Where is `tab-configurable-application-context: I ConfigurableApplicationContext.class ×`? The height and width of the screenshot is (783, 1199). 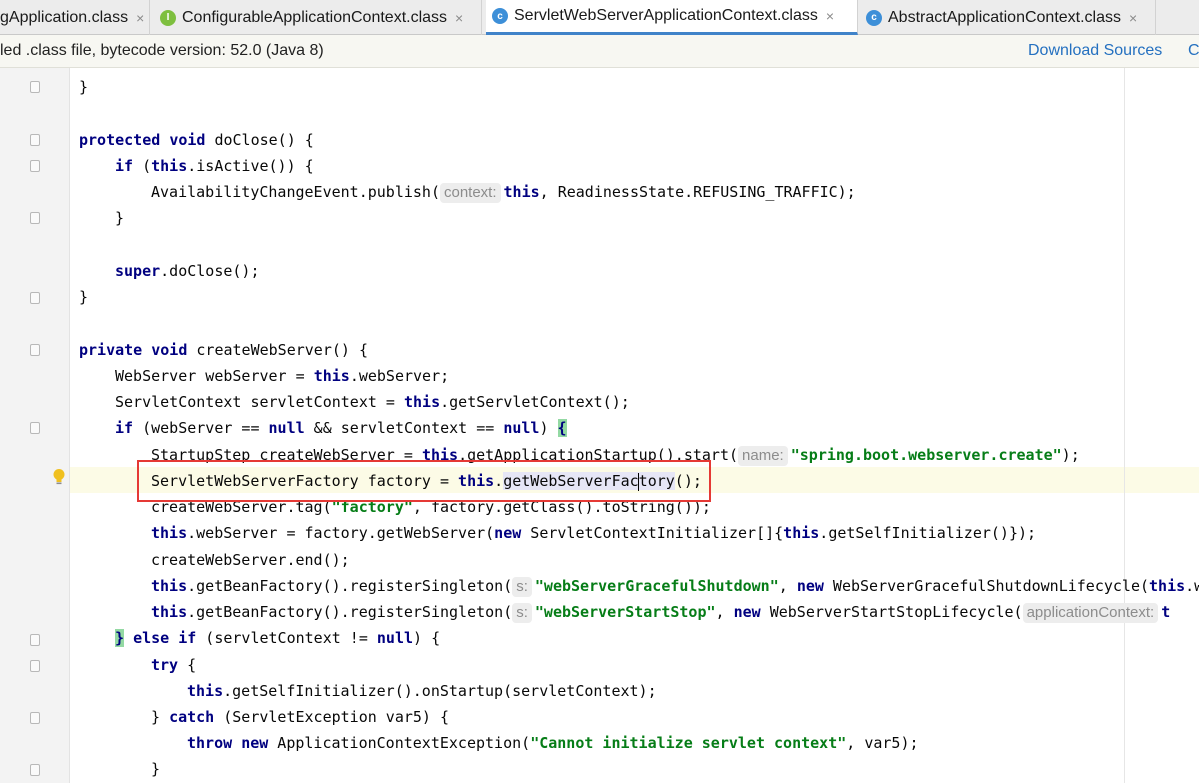 tab-configurable-application-context: I ConfigurableApplicationContext.class × is located at coordinates (318, 17).